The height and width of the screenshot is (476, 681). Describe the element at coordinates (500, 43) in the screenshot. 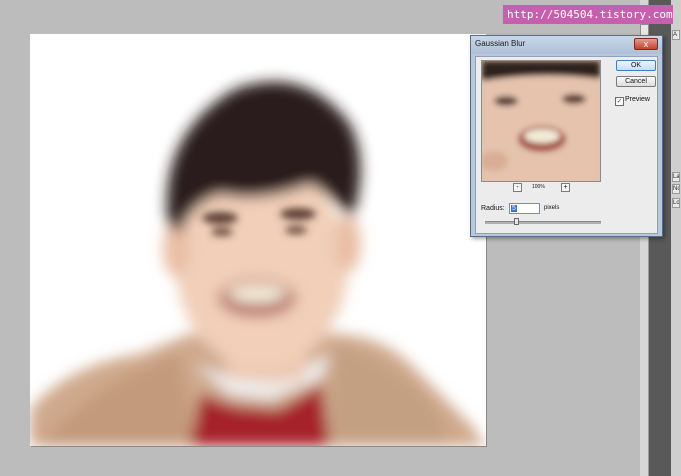

I see `dialog-title: Gaussian Blur` at that location.